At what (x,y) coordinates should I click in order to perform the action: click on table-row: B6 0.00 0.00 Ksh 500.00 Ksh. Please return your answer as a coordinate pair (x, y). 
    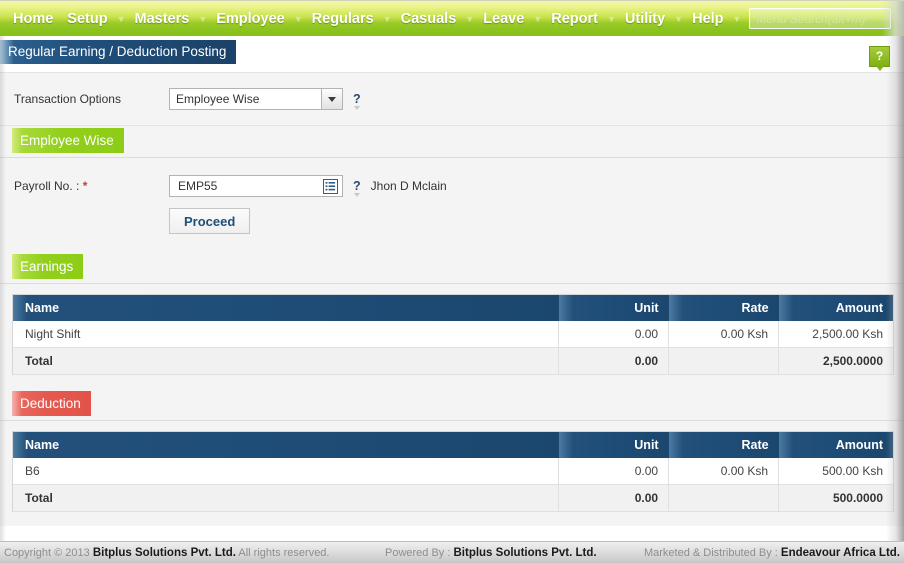
    Looking at the image, I should click on (453, 471).